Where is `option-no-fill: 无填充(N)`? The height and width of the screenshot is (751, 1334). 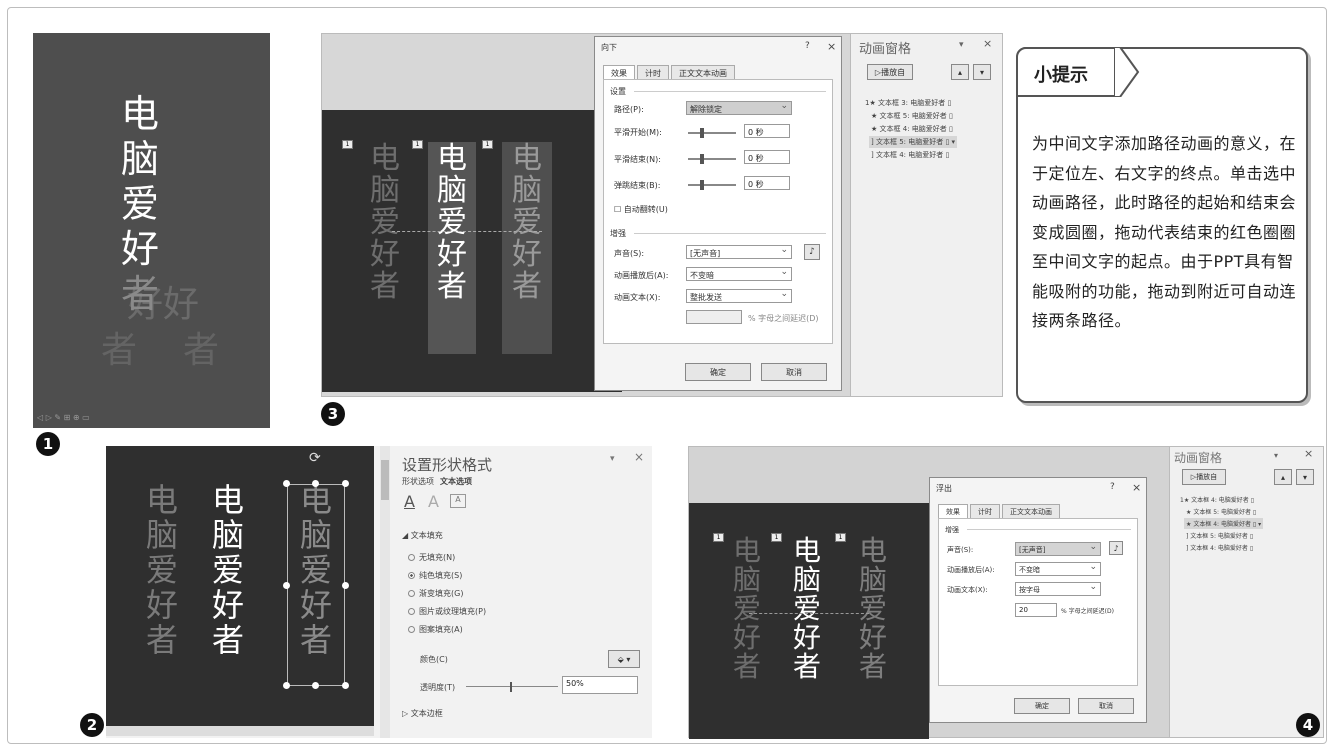
option-no-fill: 无填充(N) is located at coordinates (431, 557).